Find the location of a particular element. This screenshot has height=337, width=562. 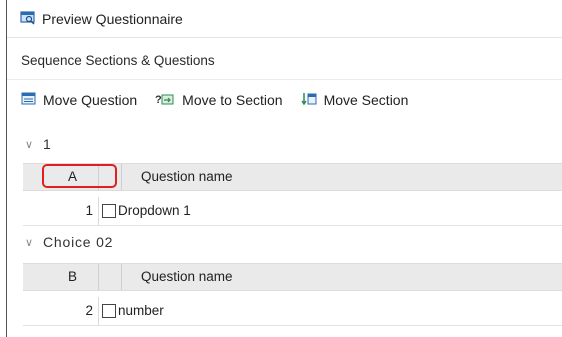

question-name: number is located at coordinates (141, 310).